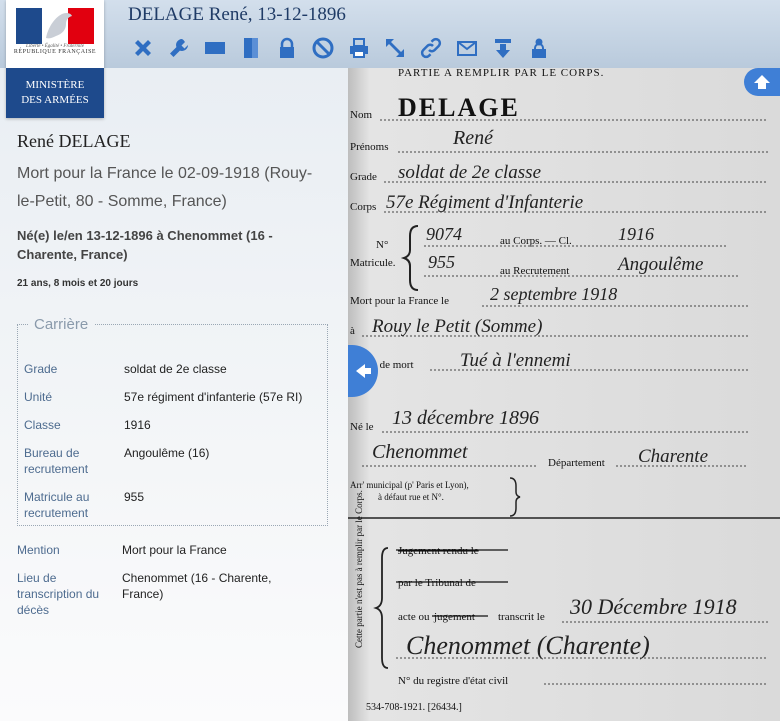  I want to click on republic-name: RÉPUBLIQUE FRANÇAISE, so click(55, 52).